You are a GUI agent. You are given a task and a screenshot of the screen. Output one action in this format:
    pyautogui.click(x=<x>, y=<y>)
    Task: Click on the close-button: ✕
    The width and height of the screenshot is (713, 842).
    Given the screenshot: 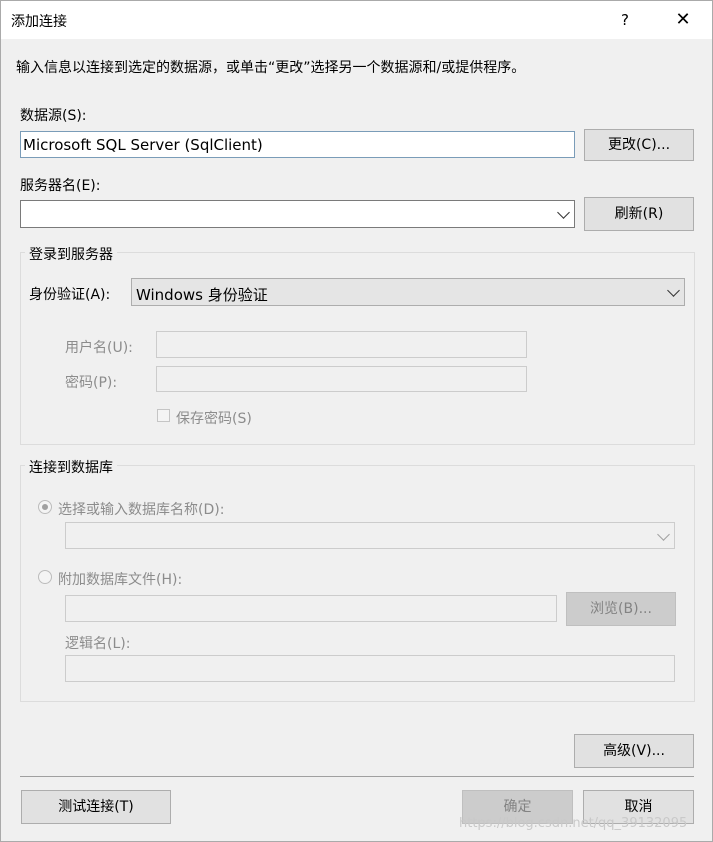 What is the action you would take?
    pyautogui.click(x=683, y=20)
    